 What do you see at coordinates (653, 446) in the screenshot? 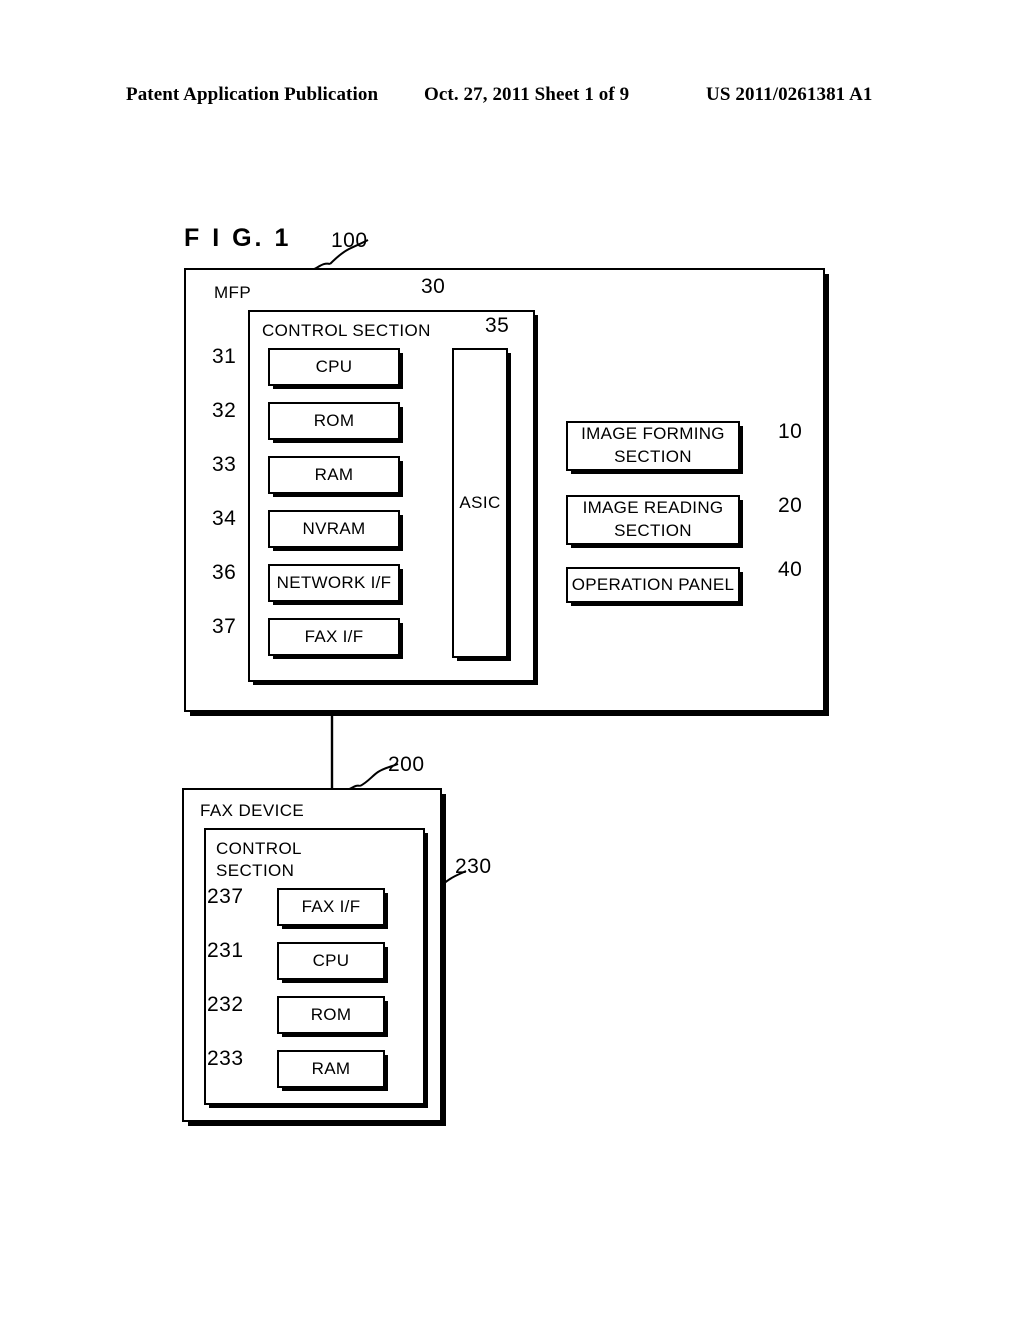
I see `image-forming-section: IMAGE FORMING SECTION` at bounding box center [653, 446].